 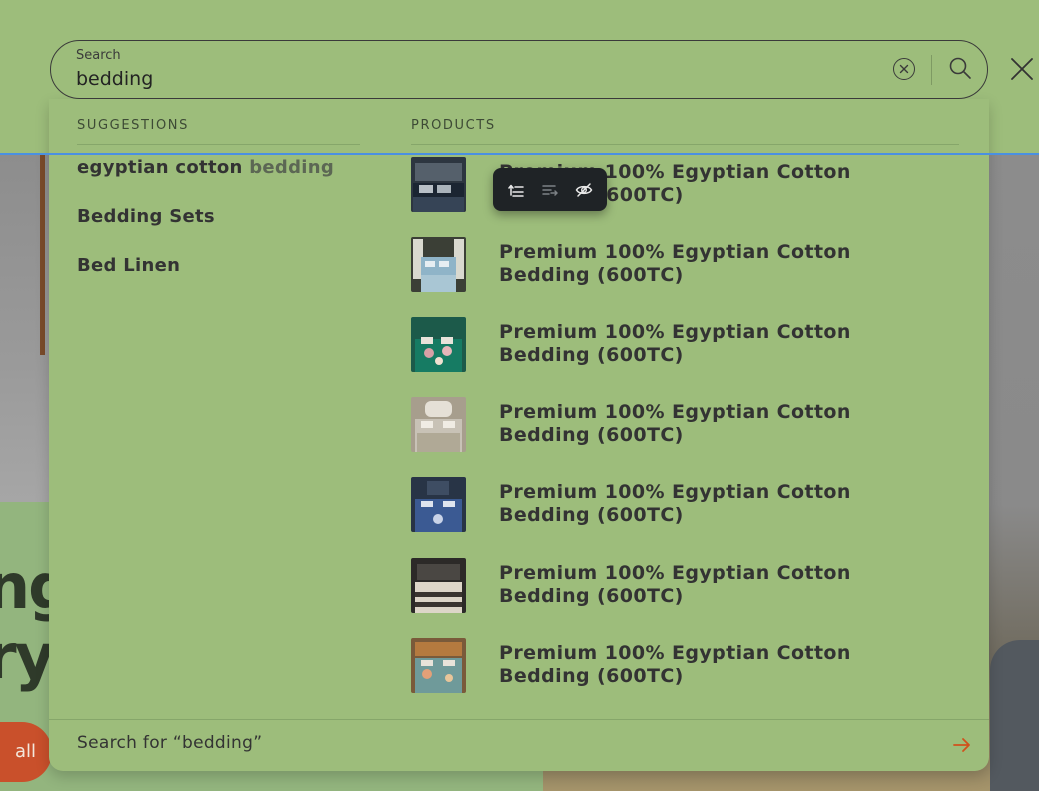 I want to click on search-for-arrow-button, so click(x=962, y=745).